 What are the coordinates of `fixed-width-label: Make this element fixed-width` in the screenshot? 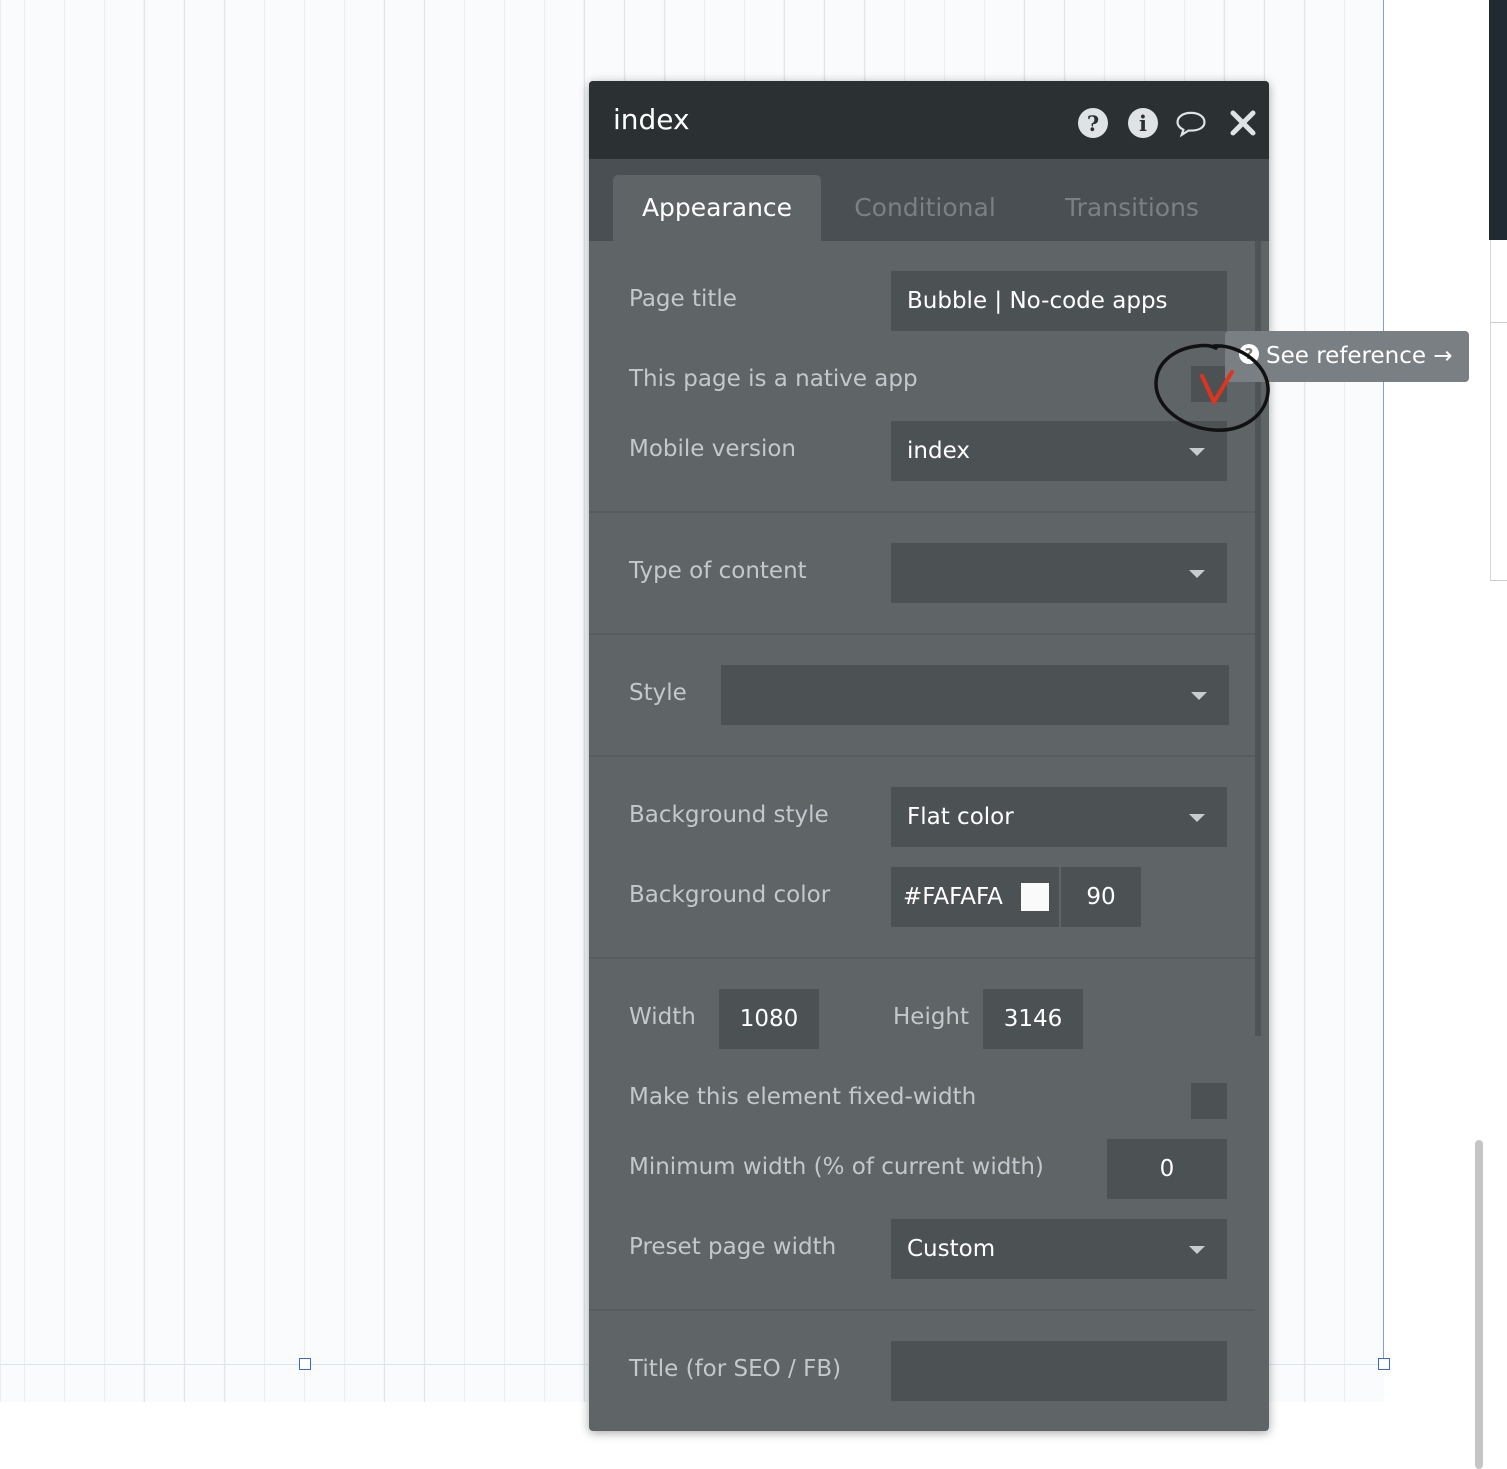 It's located at (803, 1097).